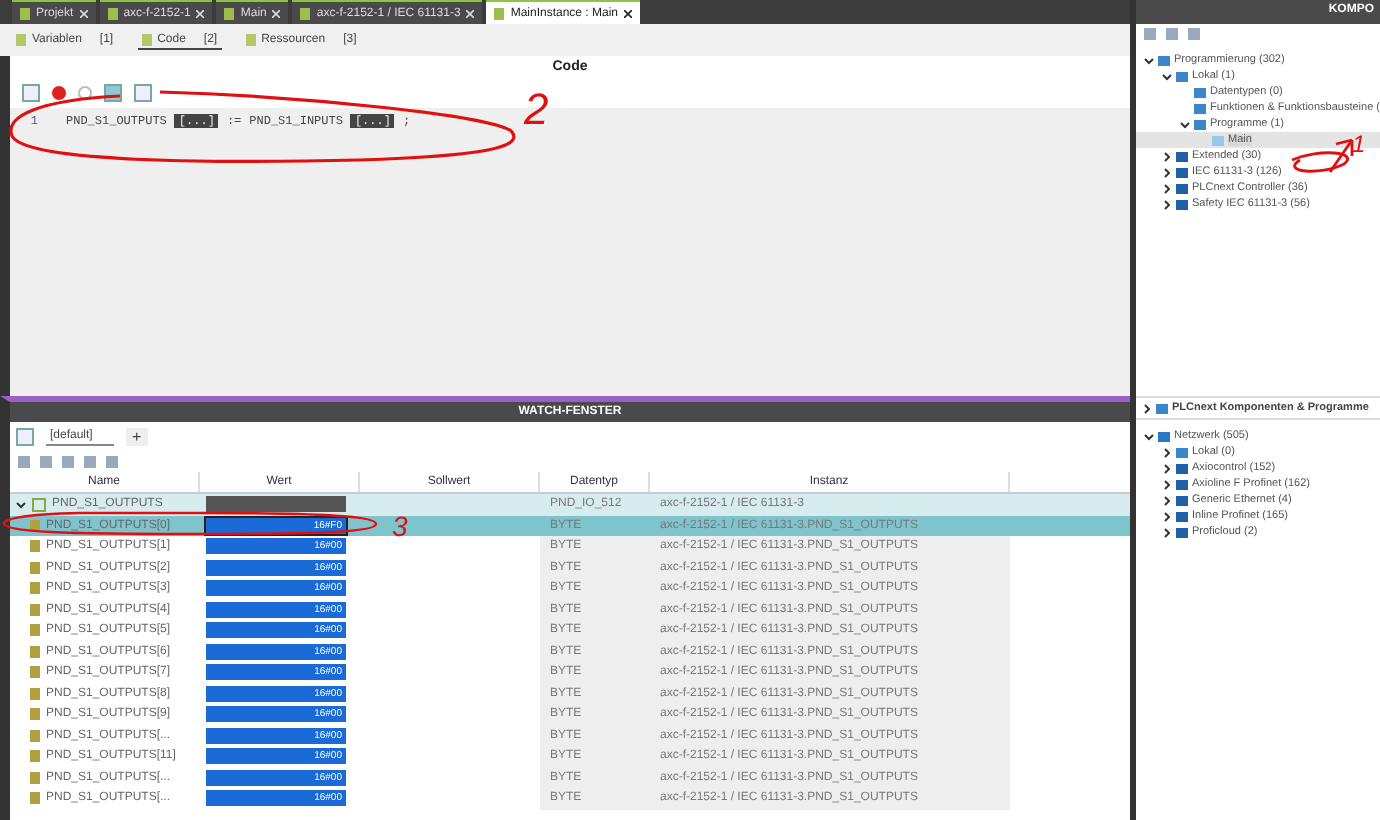  Describe the element at coordinates (628, 13) in the screenshot. I see `close-icon` at that location.